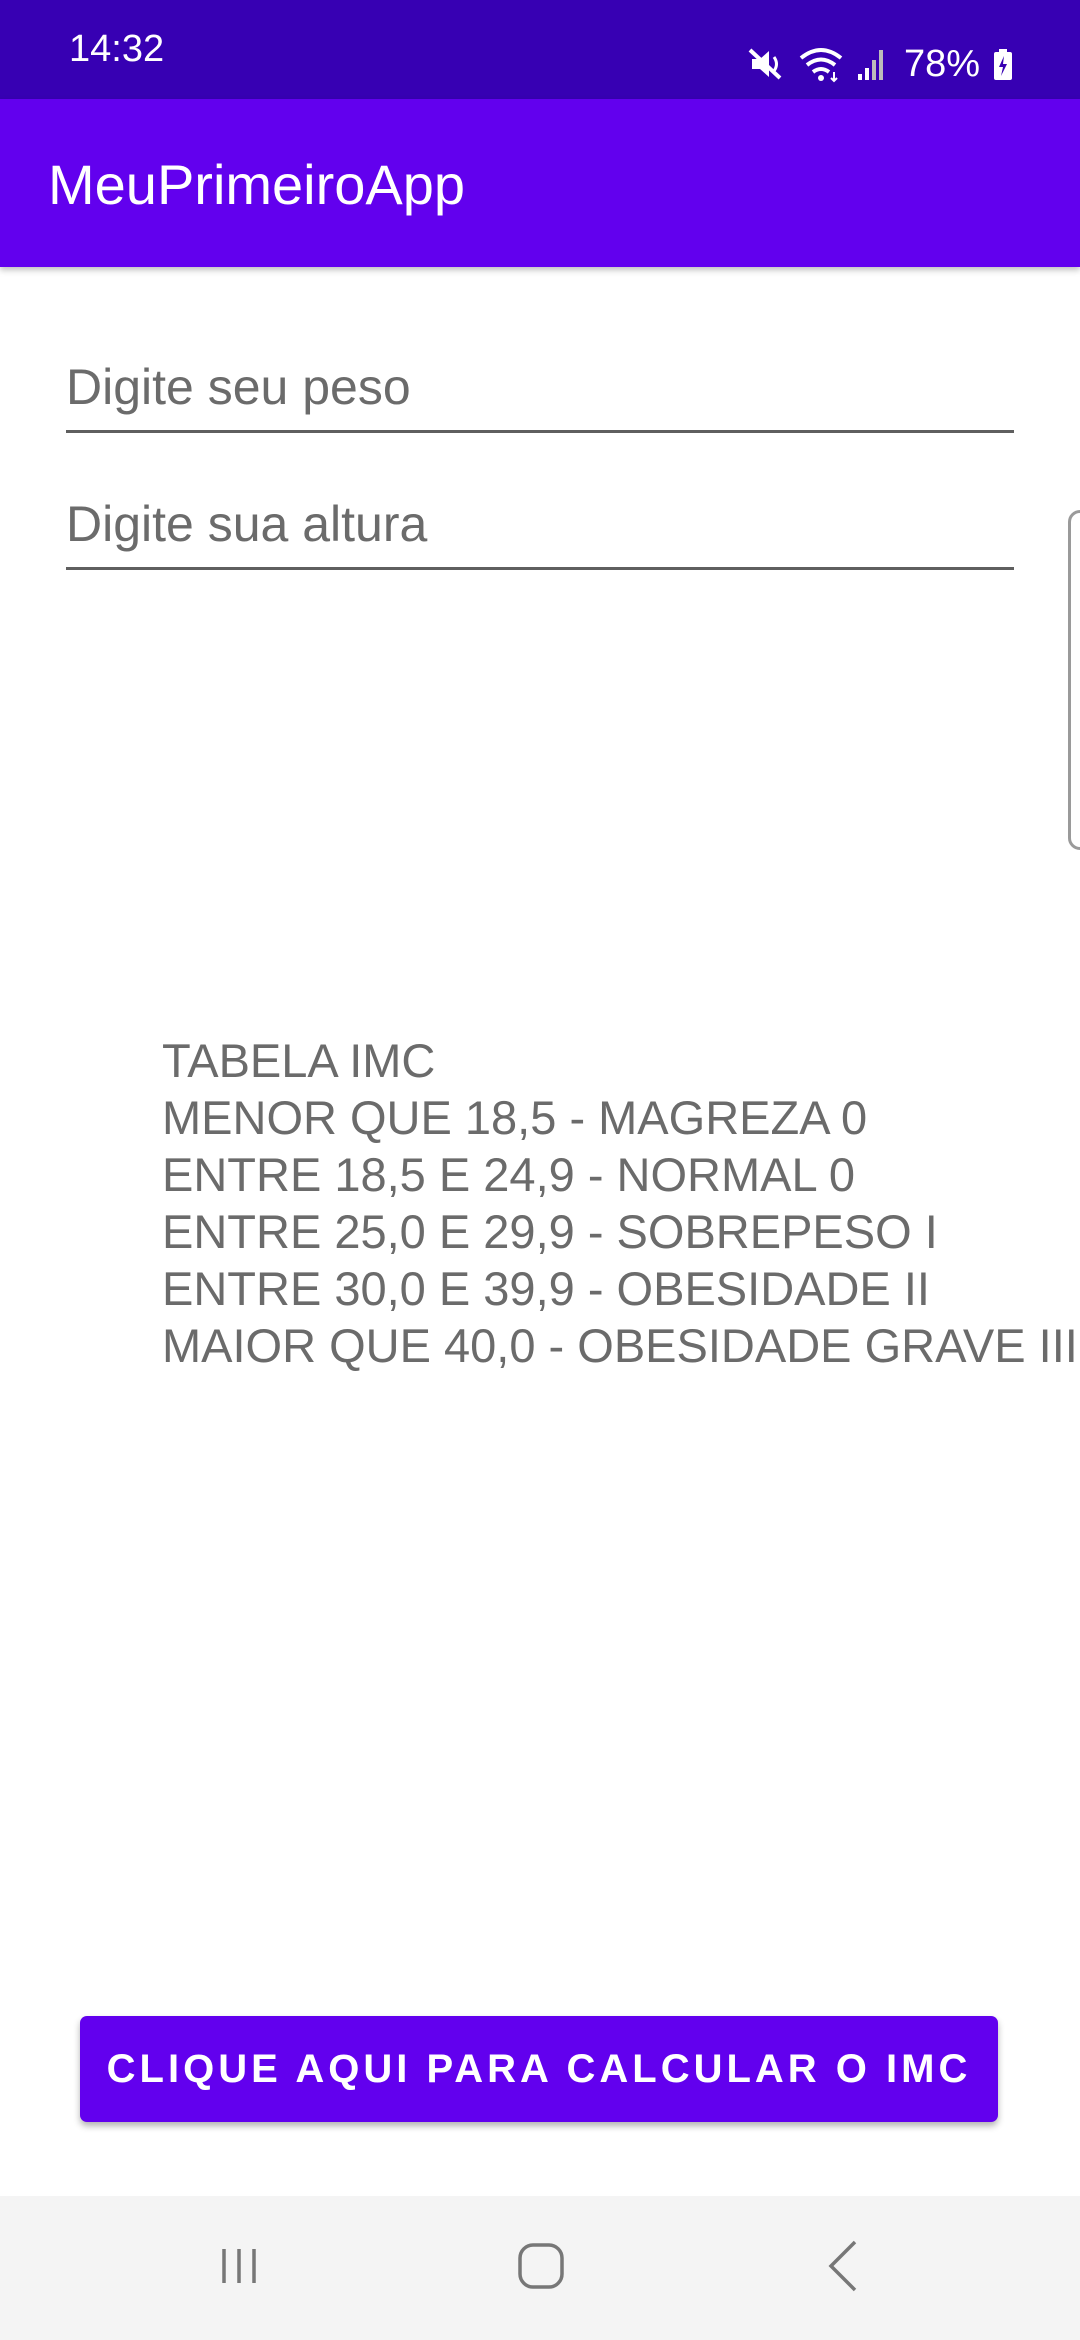 This screenshot has height=2340, width=1080. What do you see at coordinates (1074, 680) in the screenshot?
I see `edge-panel-handle` at bounding box center [1074, 680].